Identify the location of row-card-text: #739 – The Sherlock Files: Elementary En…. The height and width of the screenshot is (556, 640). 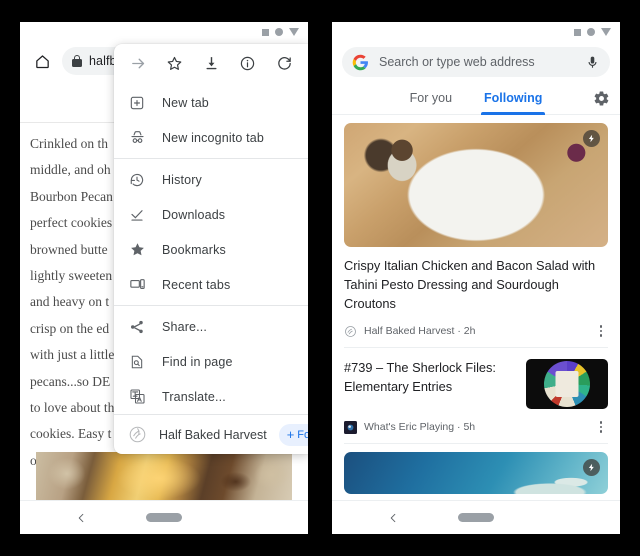
(429, 377).